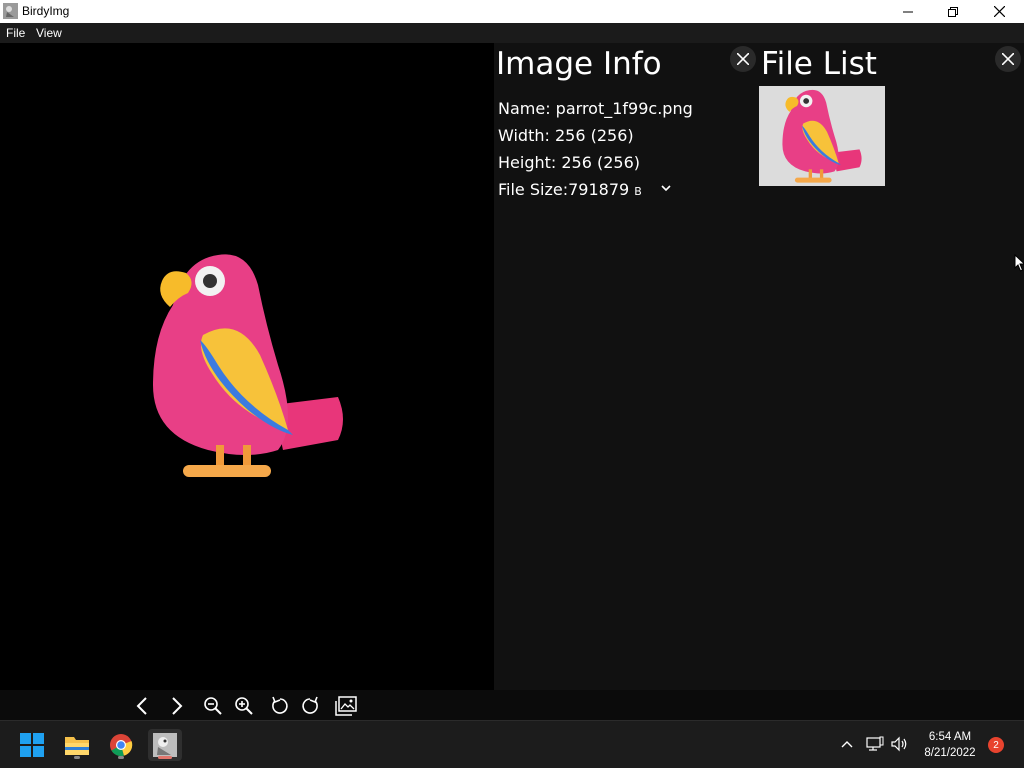 The height and width of the screenshot is (768, 1024). What do you see at coordinates (569, 162) in the screenshot?
I see `image-height: Height: 256 (256)` at bounding box center [569, 162].